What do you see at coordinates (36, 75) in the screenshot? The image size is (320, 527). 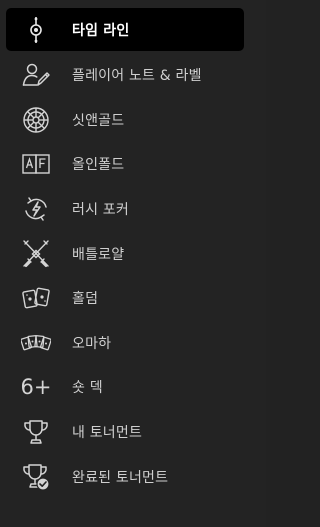 I see `player-notes-icon` at bounding box center [36, 75].